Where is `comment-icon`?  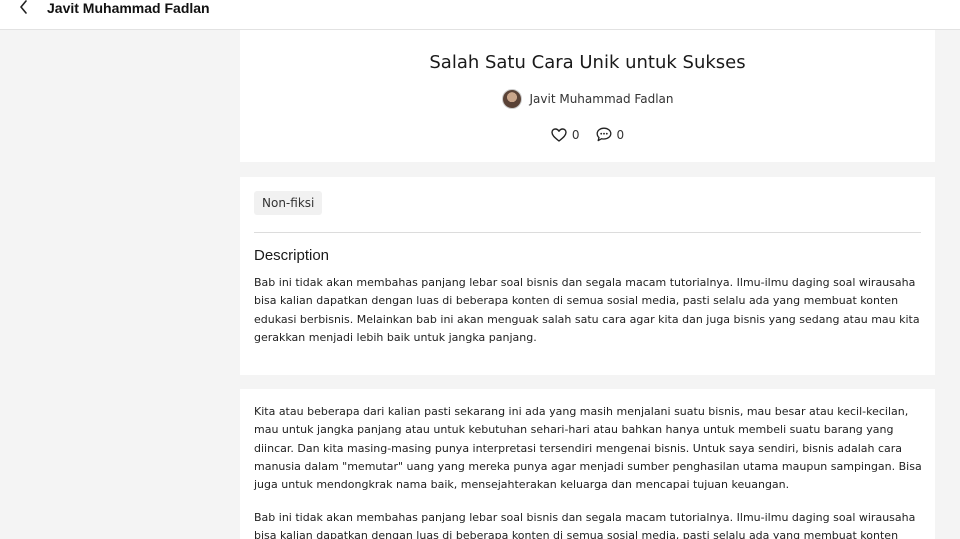
comment-icon is located at coordinates (604, 134).